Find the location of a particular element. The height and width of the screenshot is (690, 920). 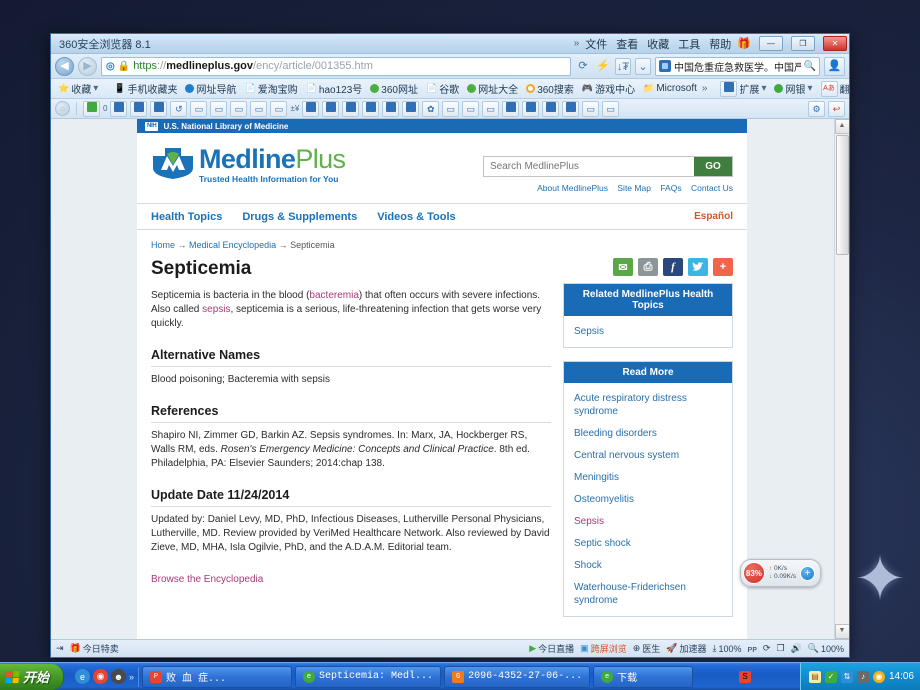

ext-translate: Aあ翻译▾ is located at coordinates (833, 89).